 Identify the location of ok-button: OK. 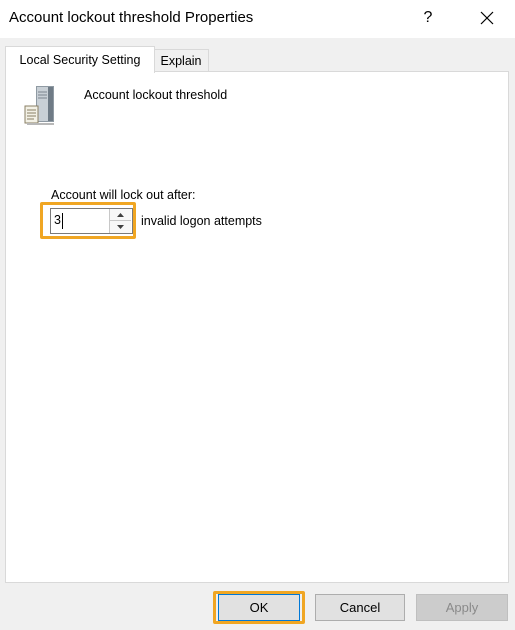
(259, 607).